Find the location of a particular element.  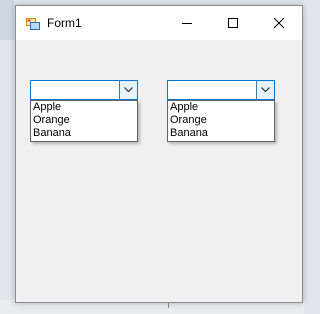

app-icon is located at coordinates (33, 23).